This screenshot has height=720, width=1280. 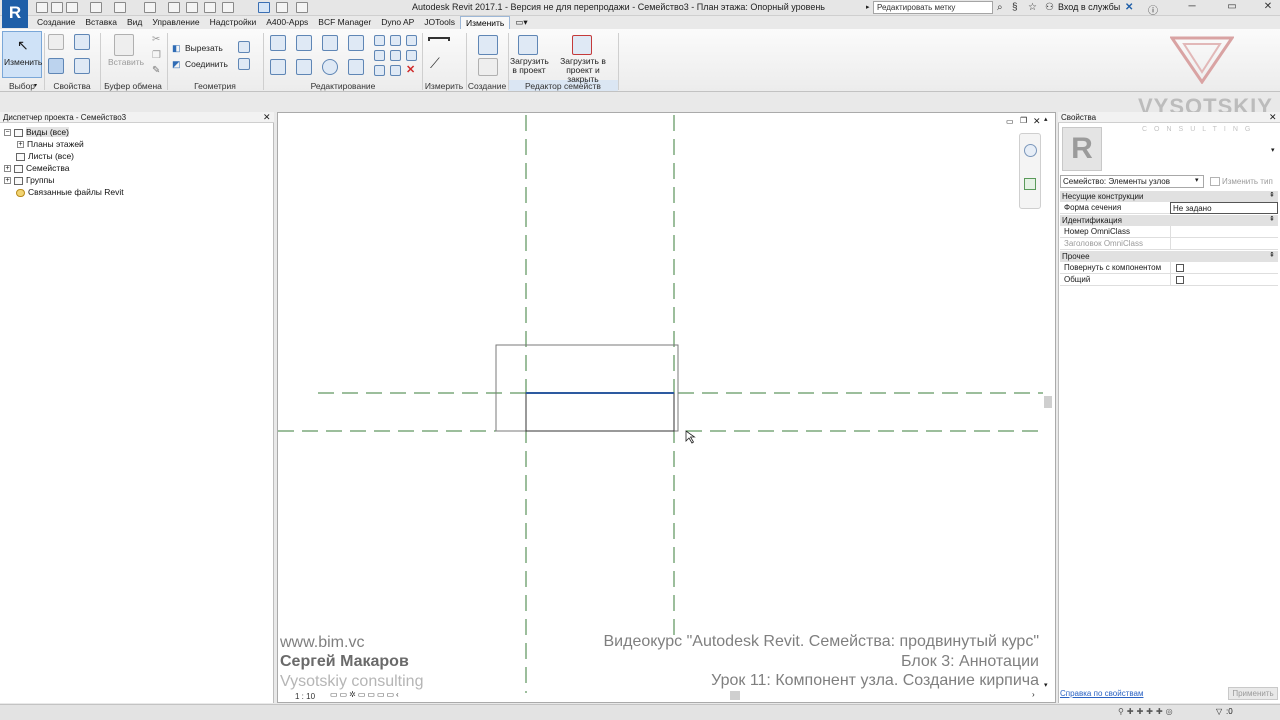 I want to click on scale-icon, so click(x=395, y=55).